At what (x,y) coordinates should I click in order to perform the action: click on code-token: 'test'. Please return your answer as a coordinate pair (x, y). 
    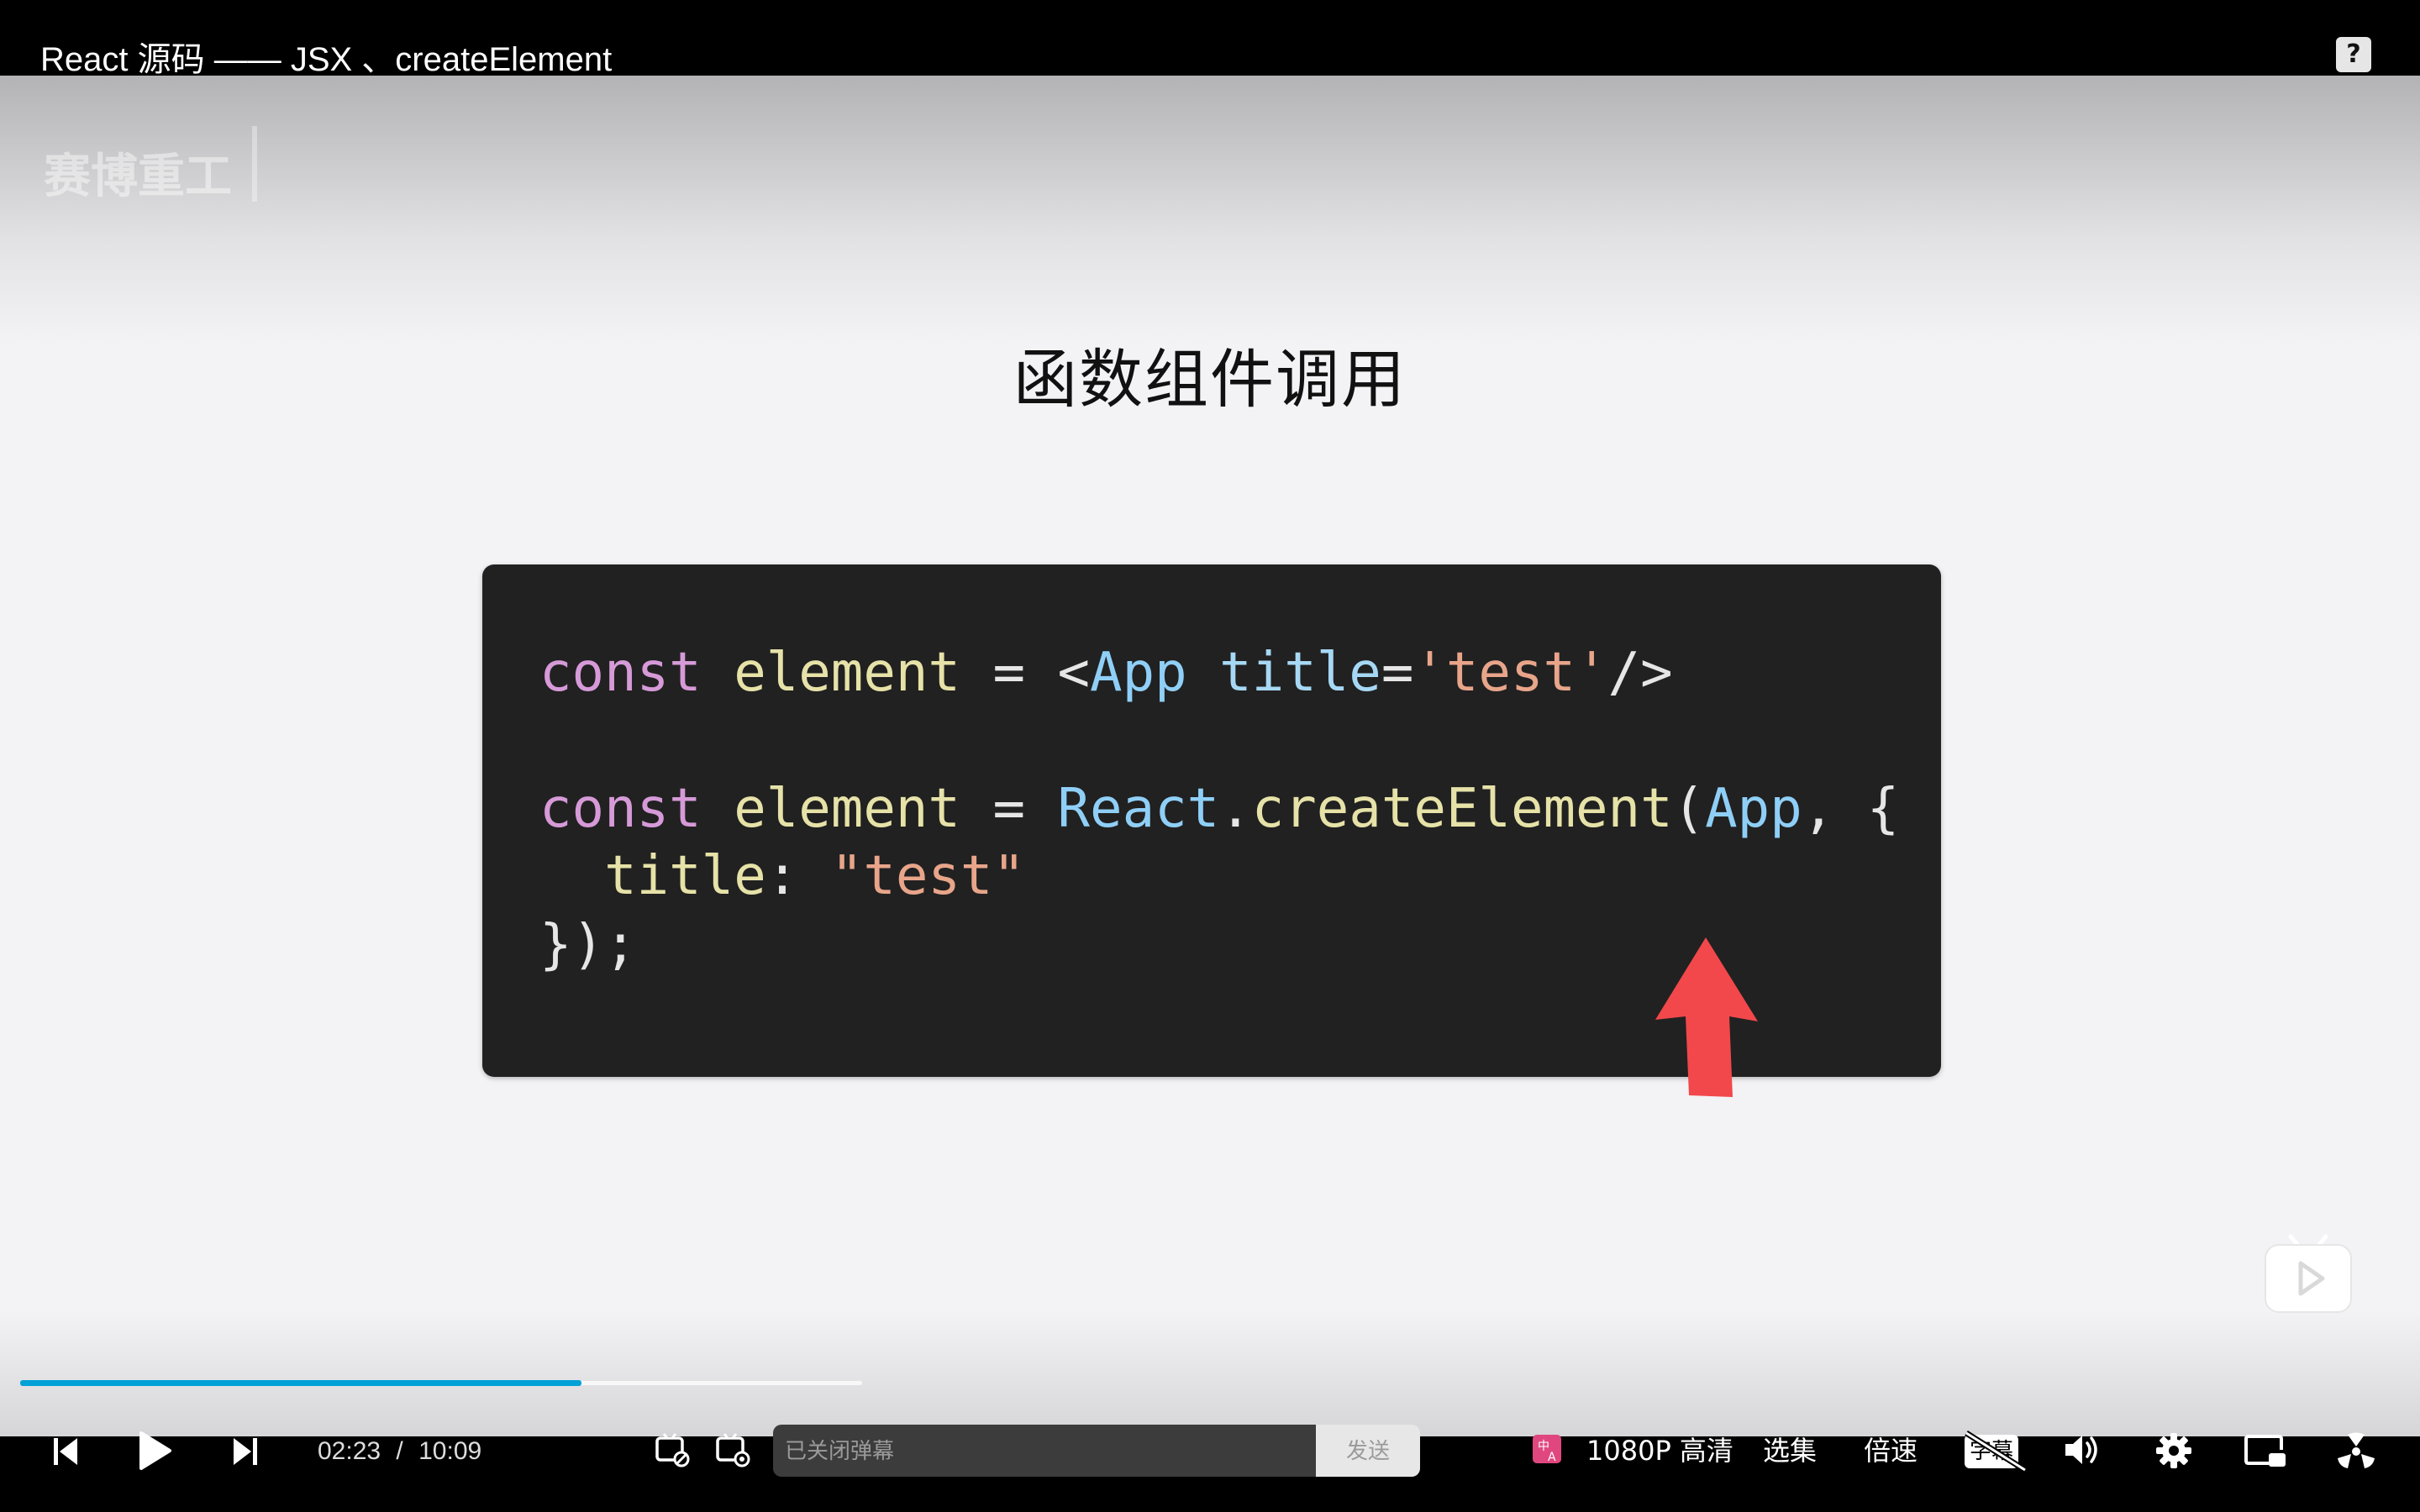
    Looking at the image, I should click on (1510, 673).